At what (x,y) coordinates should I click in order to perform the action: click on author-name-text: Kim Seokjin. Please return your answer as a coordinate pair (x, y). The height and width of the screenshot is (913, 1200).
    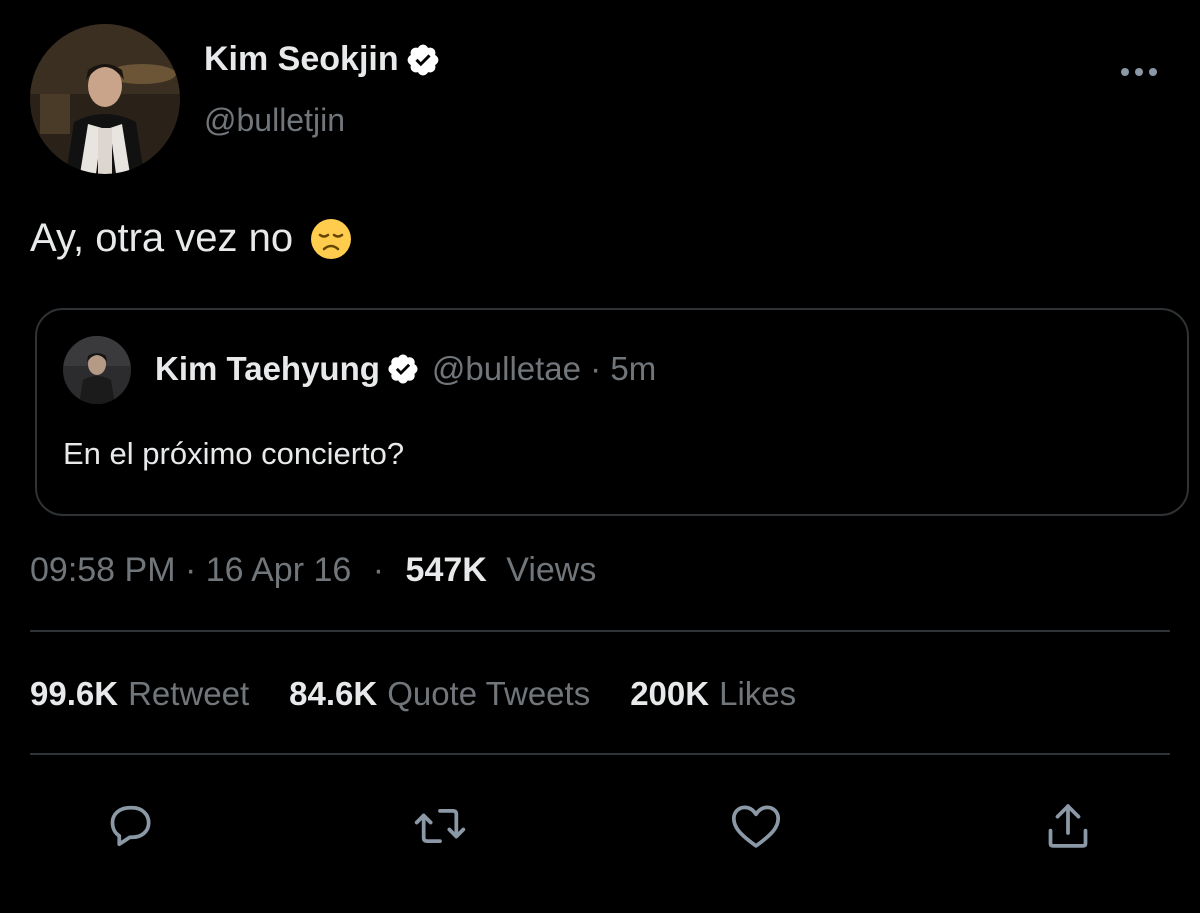
    Looking at the image, I should click on (301, 59).